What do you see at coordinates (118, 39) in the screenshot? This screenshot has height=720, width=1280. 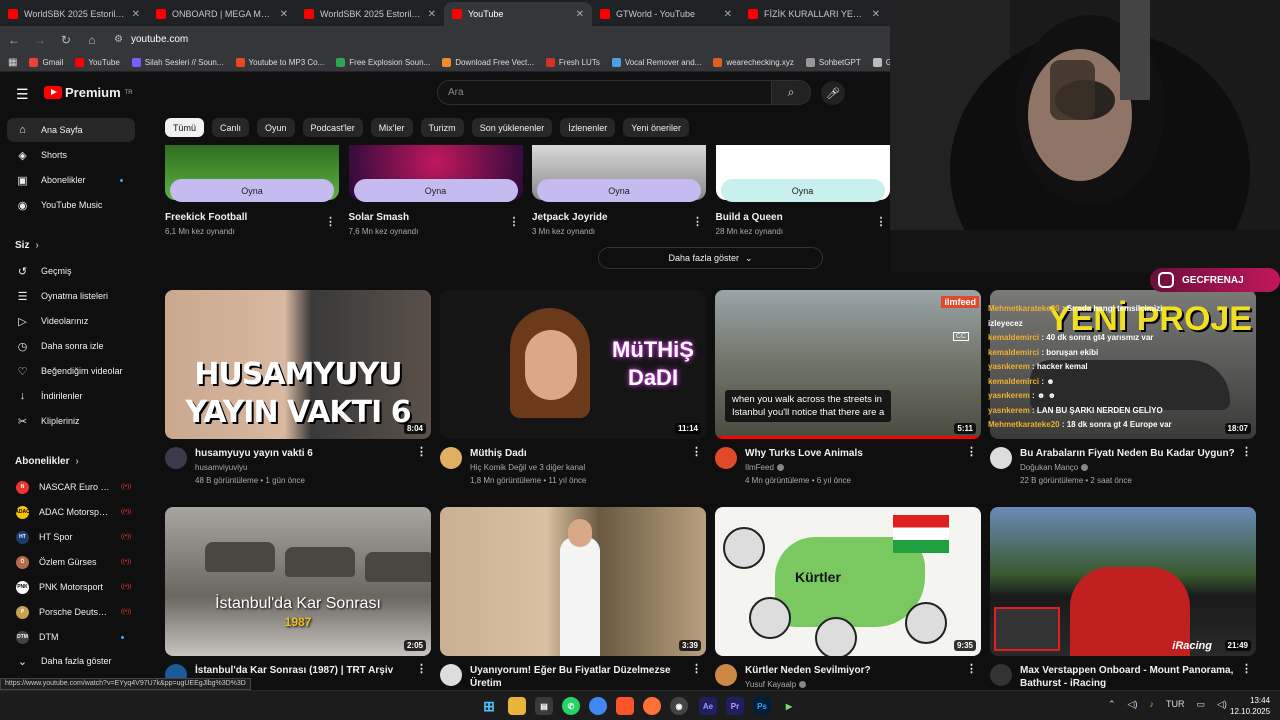 I see `site-settings-icon: ⚙` at bounding box center [118, 39].